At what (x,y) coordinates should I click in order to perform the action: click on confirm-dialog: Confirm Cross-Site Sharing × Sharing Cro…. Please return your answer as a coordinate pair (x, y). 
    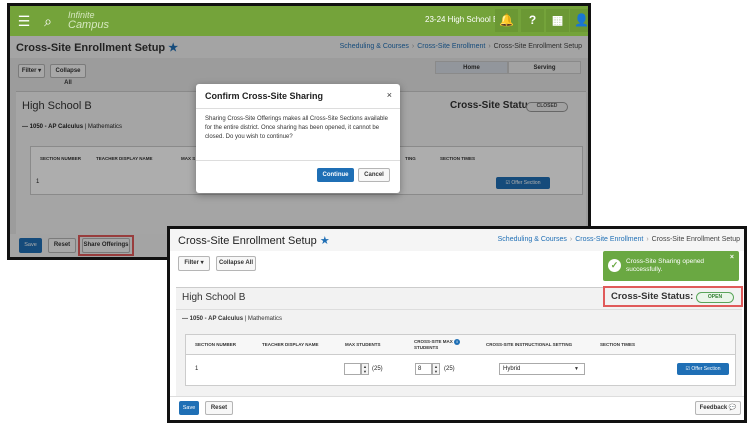
    Looking at the image, I should click on (298, 138).